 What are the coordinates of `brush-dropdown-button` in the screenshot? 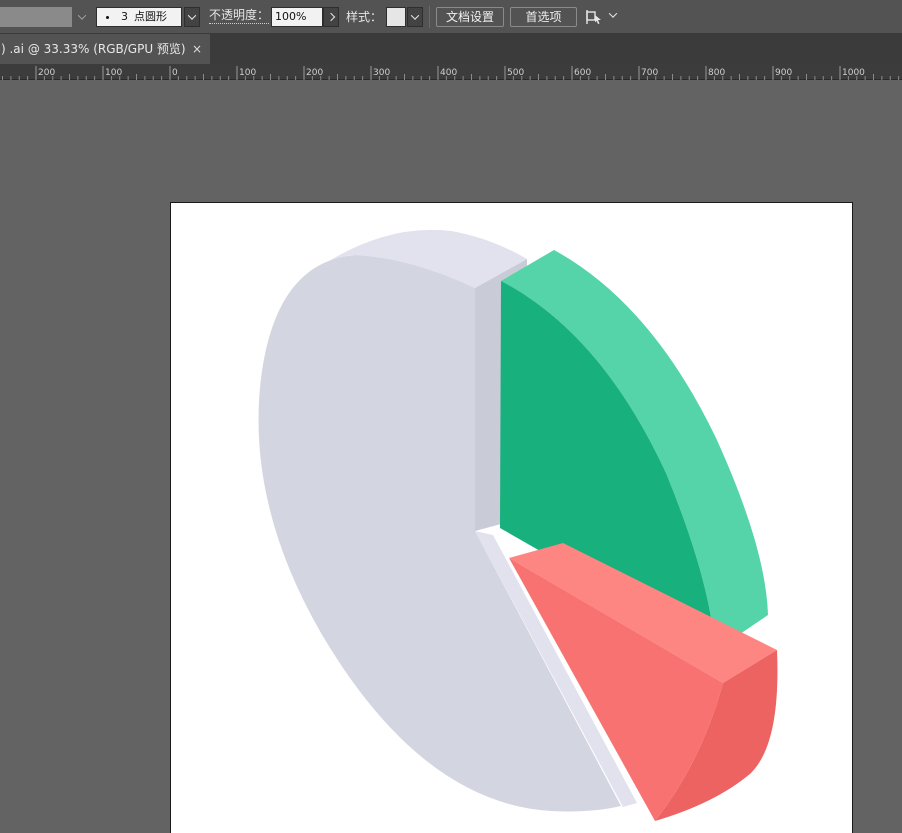 It's located at (192, 17).